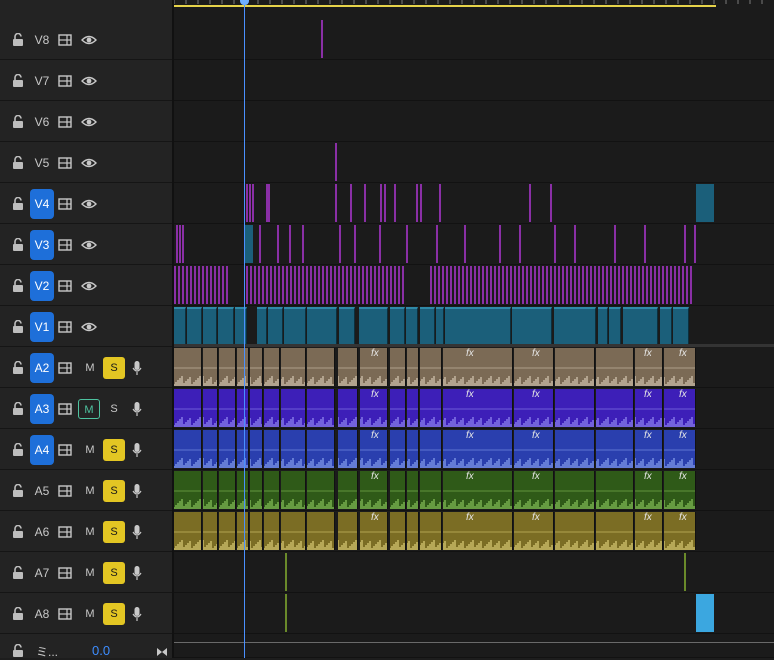  I want to click on track-target-button: A2, so click(42, 367).